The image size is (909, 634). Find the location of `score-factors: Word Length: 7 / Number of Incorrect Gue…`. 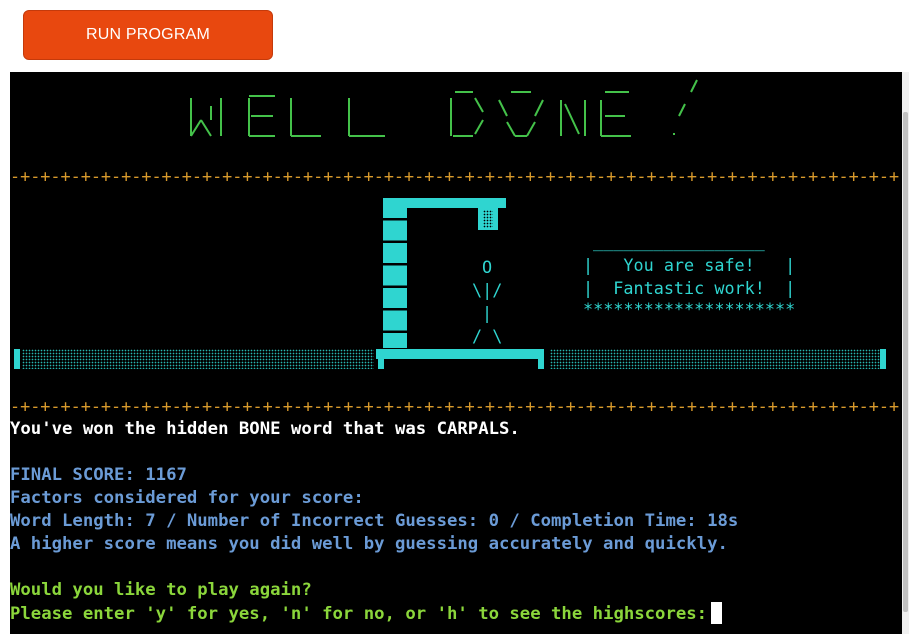

score-factors: Word Length: 7 / Number of Incorrect Gue… is located at coordinates (374, 521).